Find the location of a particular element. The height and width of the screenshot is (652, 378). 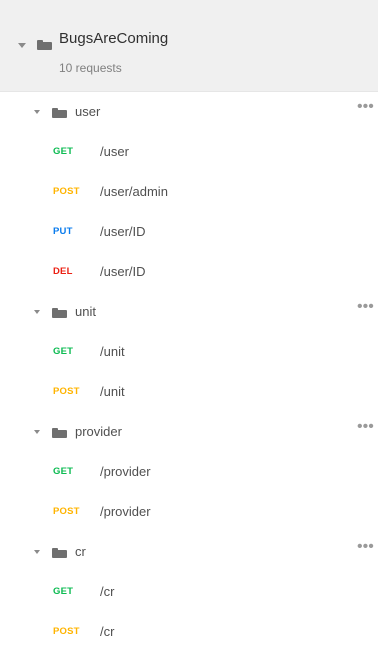

folder-name: unit is located at coordinates (85, 311).